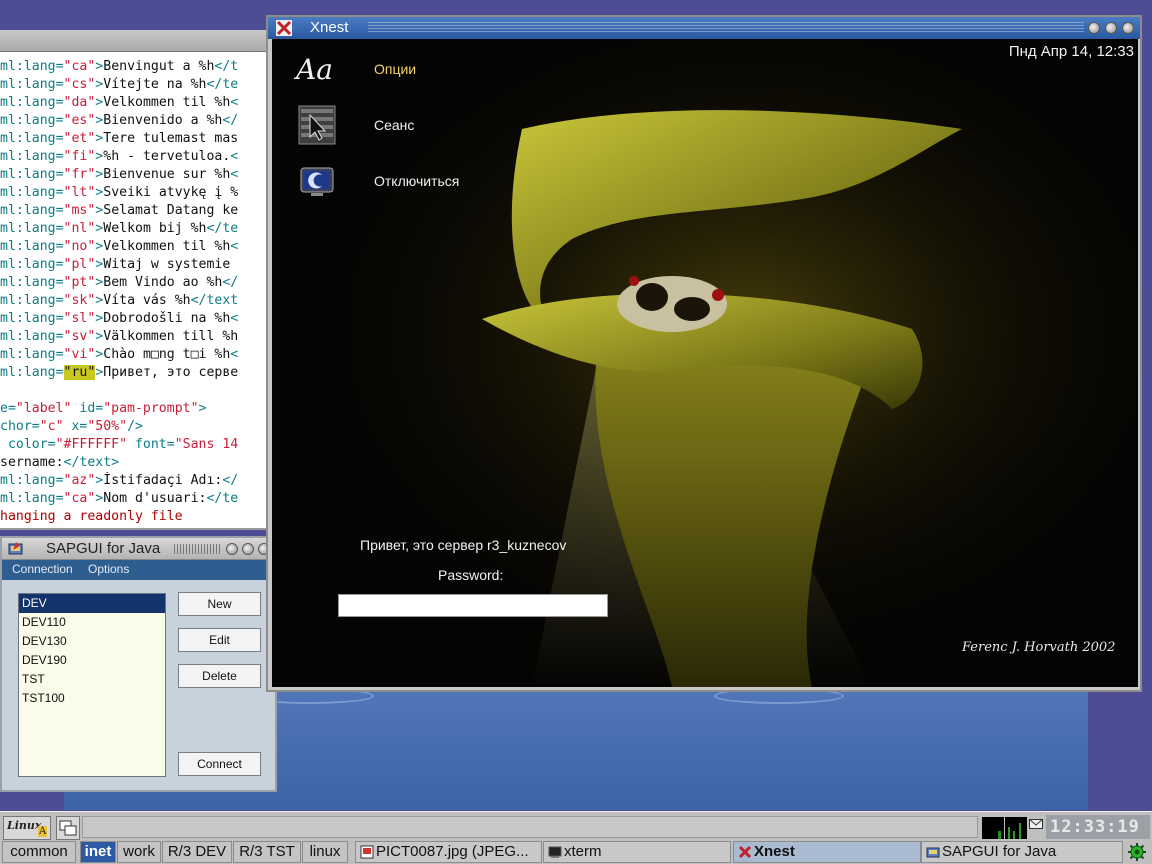 The width and height of the screenshot is (1152, 864). What do you see at coordinates (135, 319) in the screenshot?
I see `terminal-line: ml:lang="sl">Dobrodošli na %h<` at bounding box center [135, 319].